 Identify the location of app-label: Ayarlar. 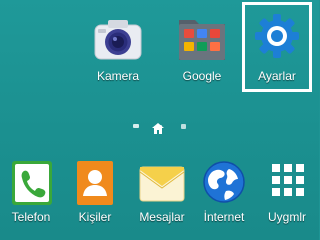
(277, 76).